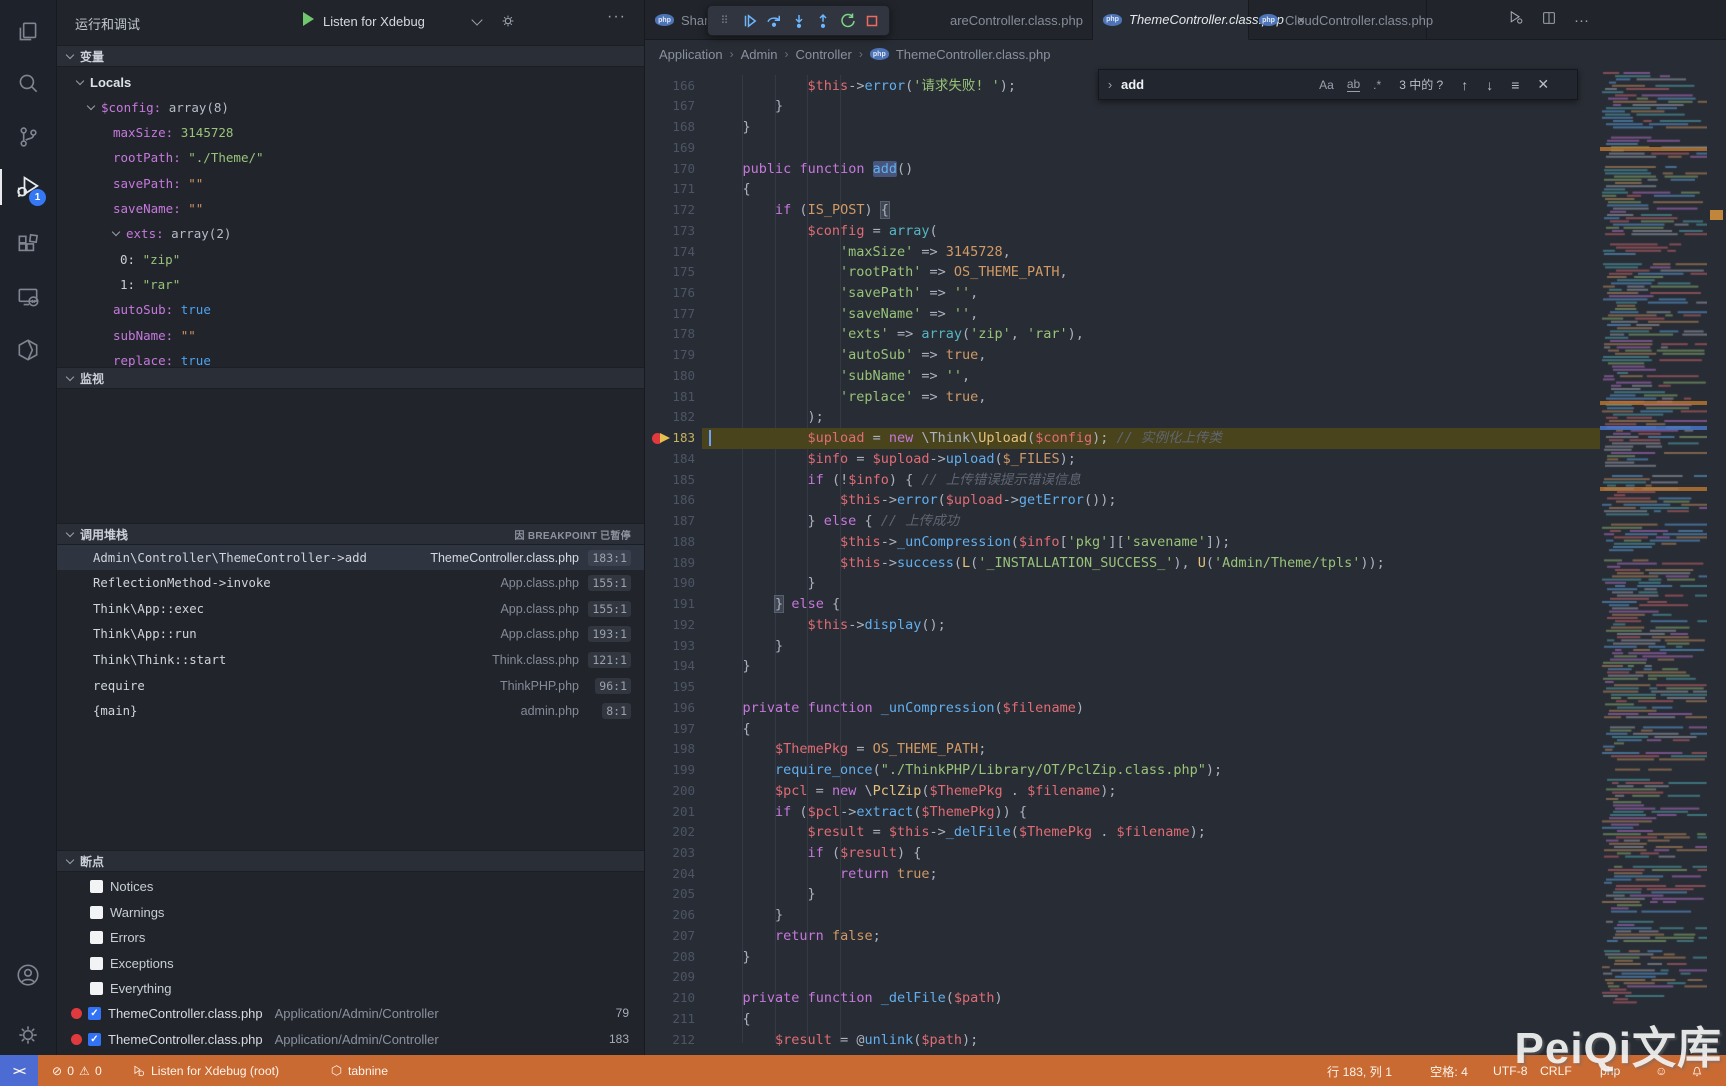  I want to click on drag-handle-icon: ⠿, so click(725, 21).